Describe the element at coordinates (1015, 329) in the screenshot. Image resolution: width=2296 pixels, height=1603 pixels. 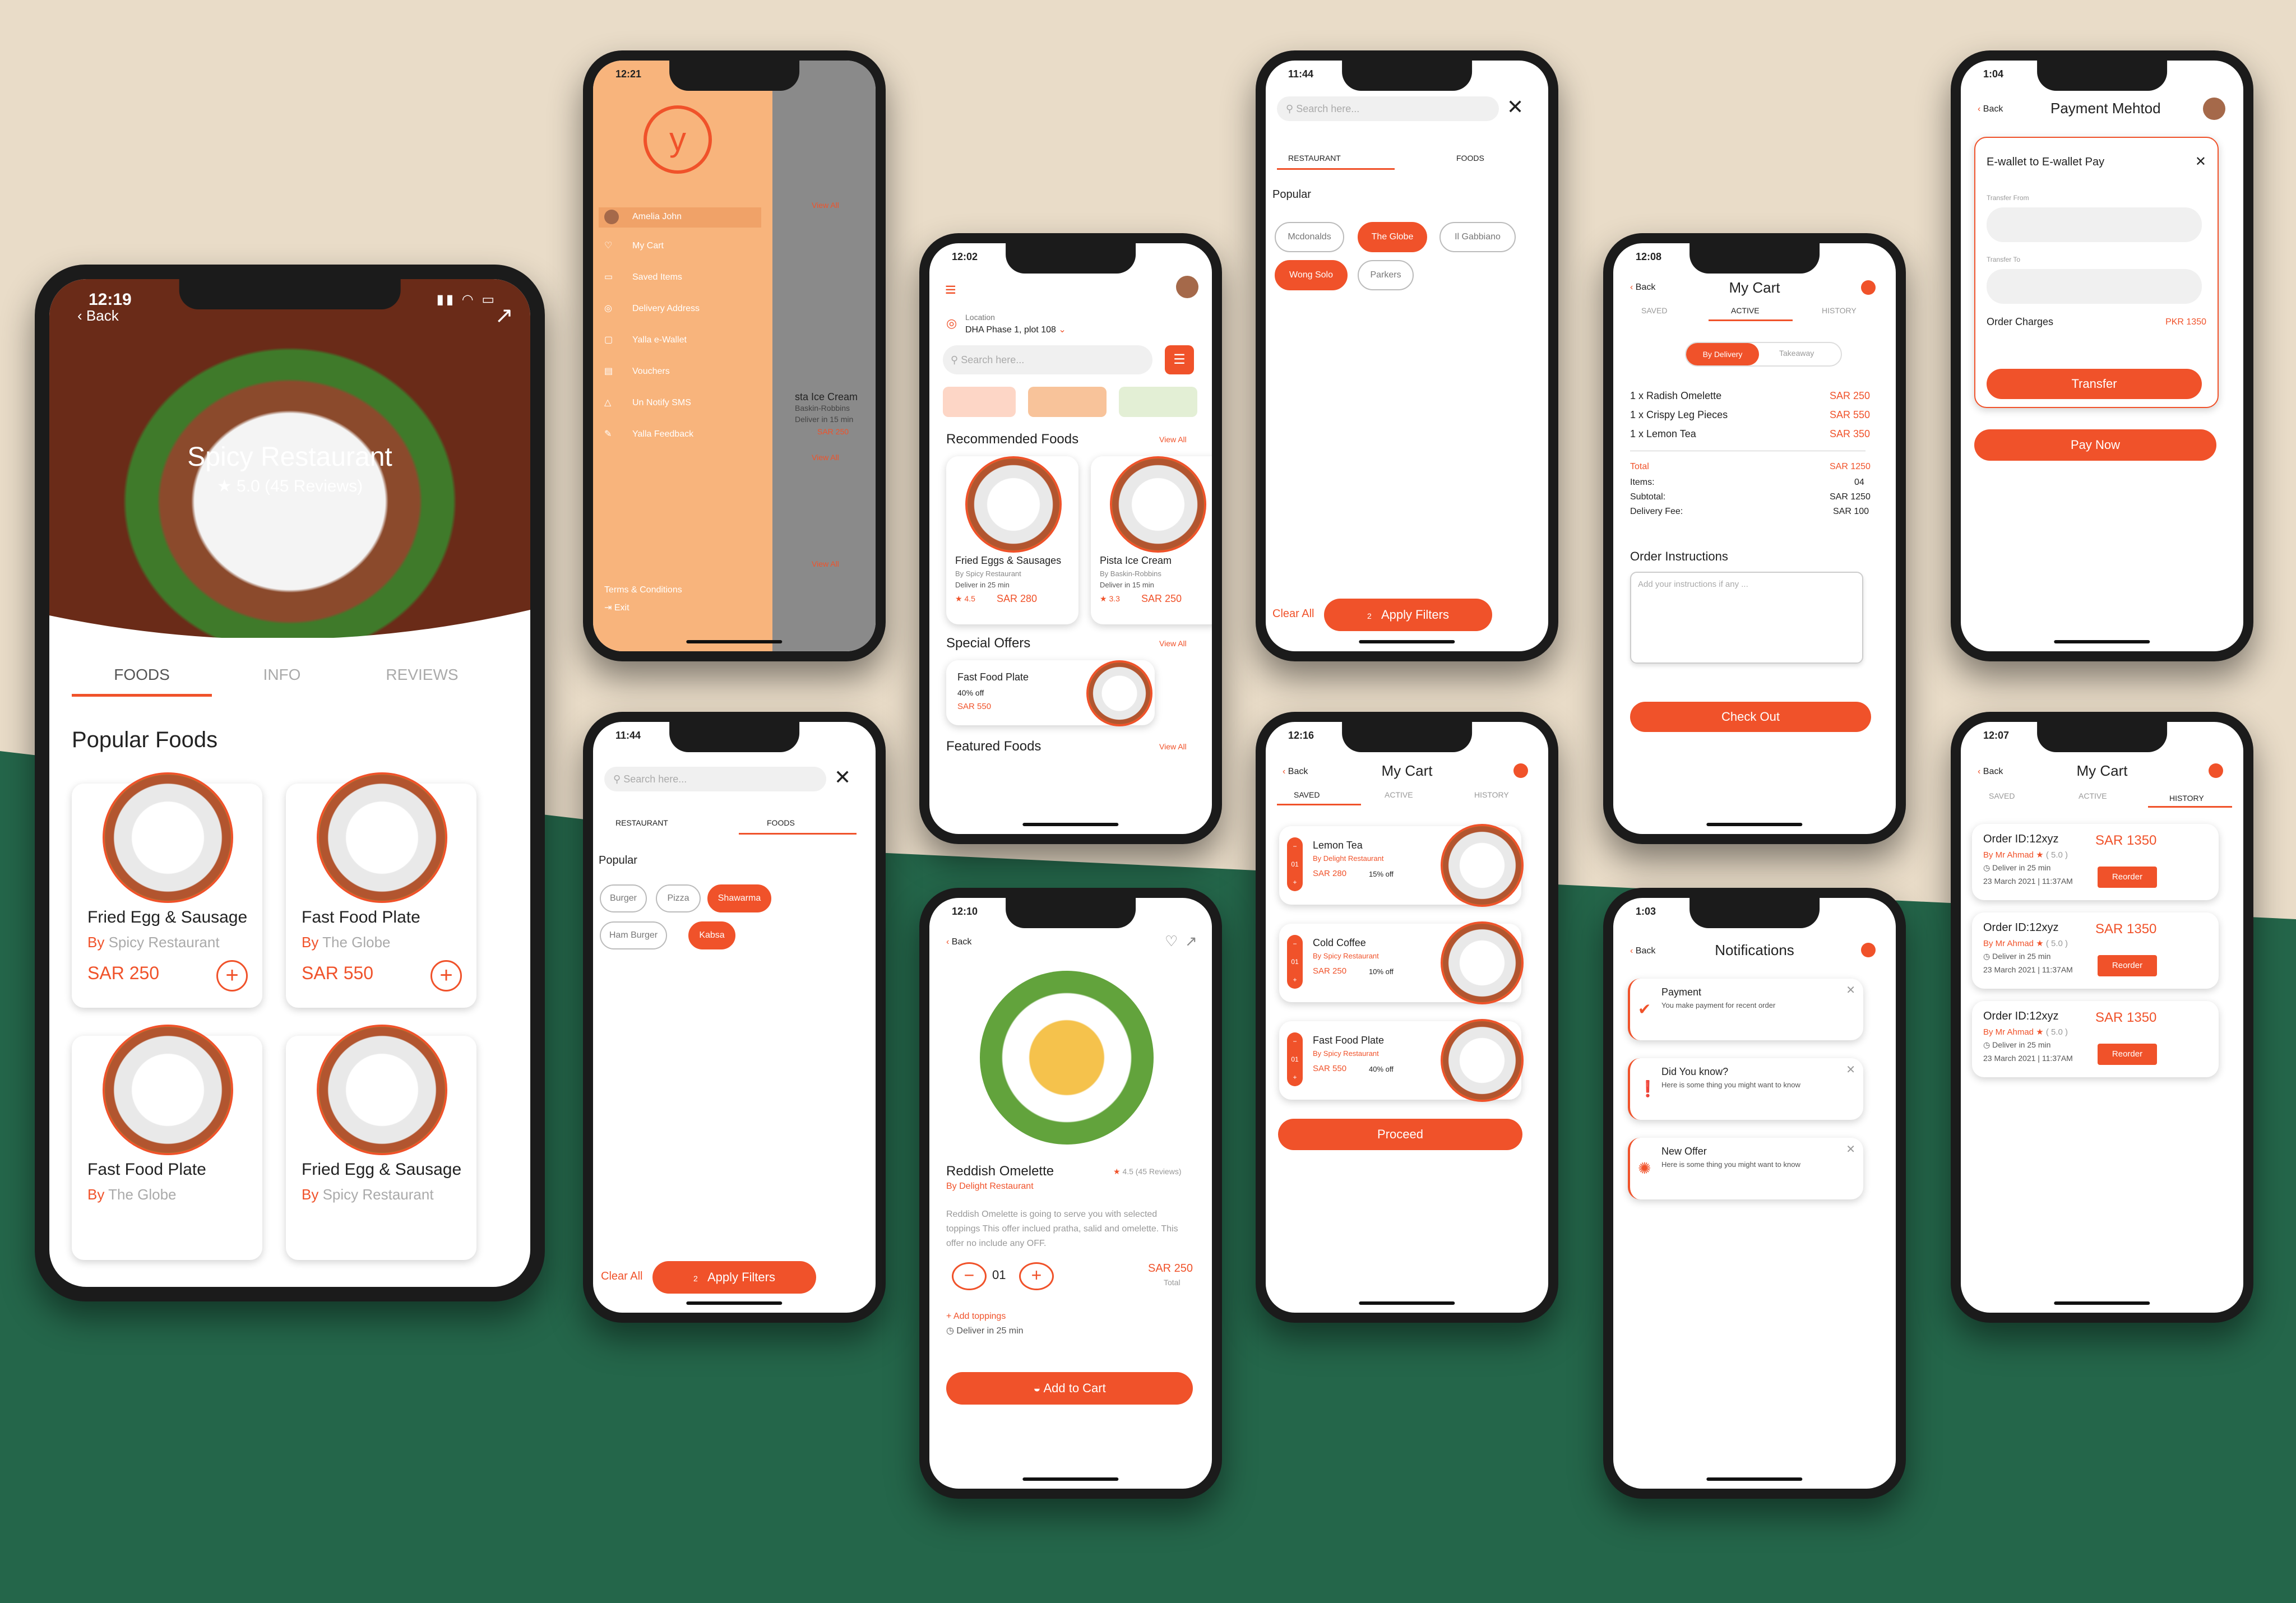
I see `location-value: DHA Phase 1, plot 108 ⌄` at that location.